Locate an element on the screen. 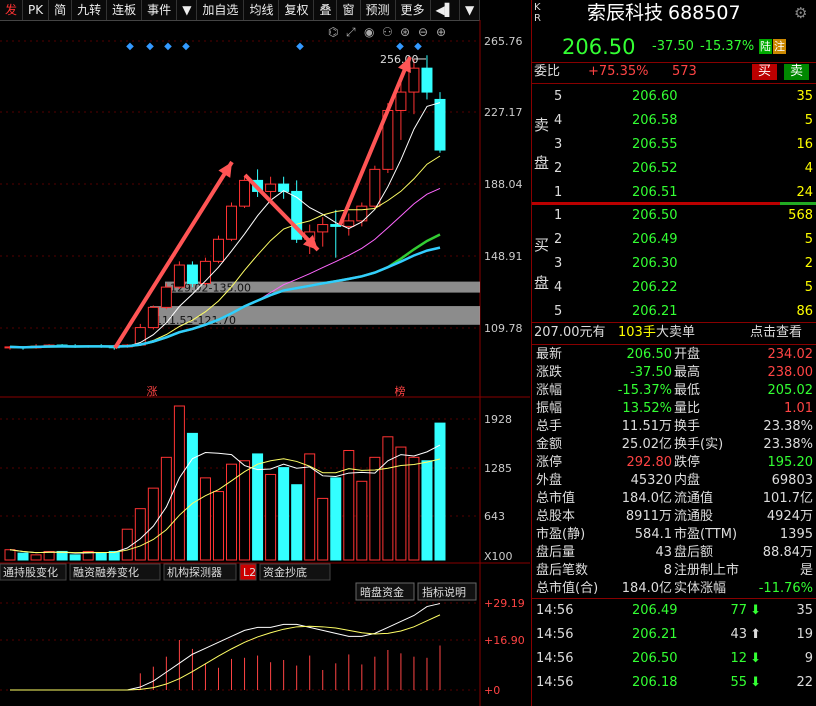  stat-label: 振幅 is located at coordinates (549, 408).